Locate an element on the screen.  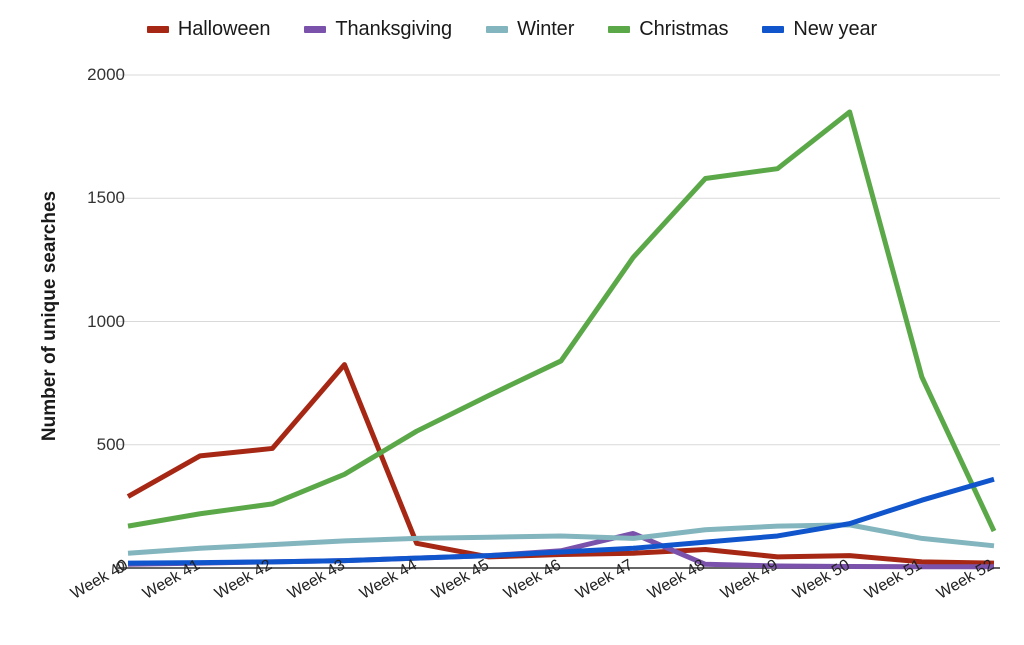
y-tick-label: 1500 is located at coordinates (106, 198).